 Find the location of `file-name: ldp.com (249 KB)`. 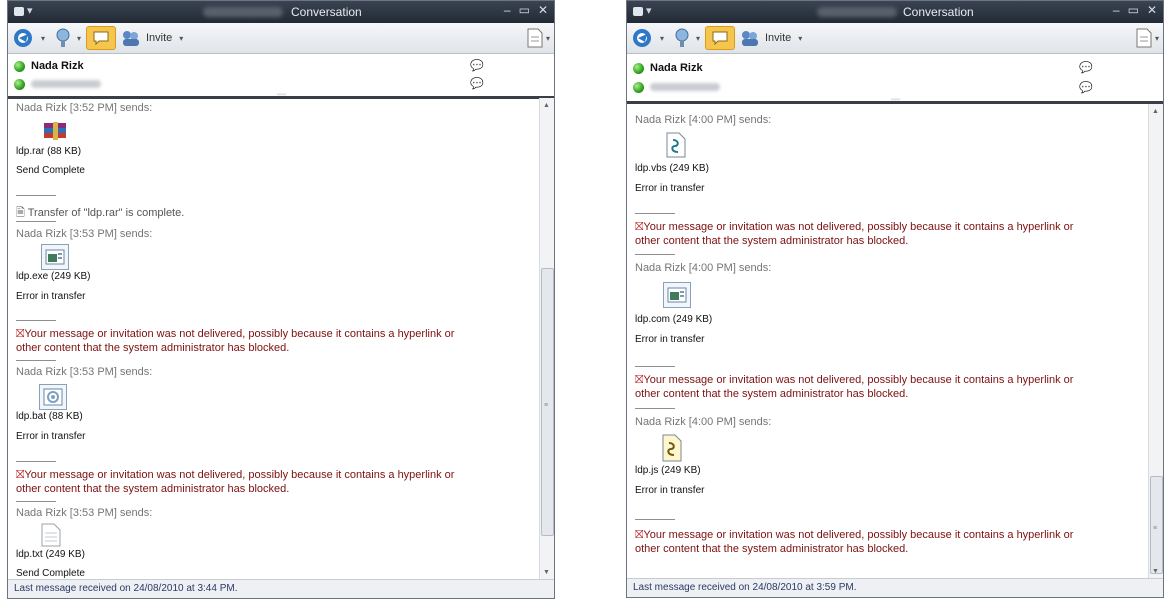

file-name: ldp.com (249 KB) is located at coordinates (673, 319).